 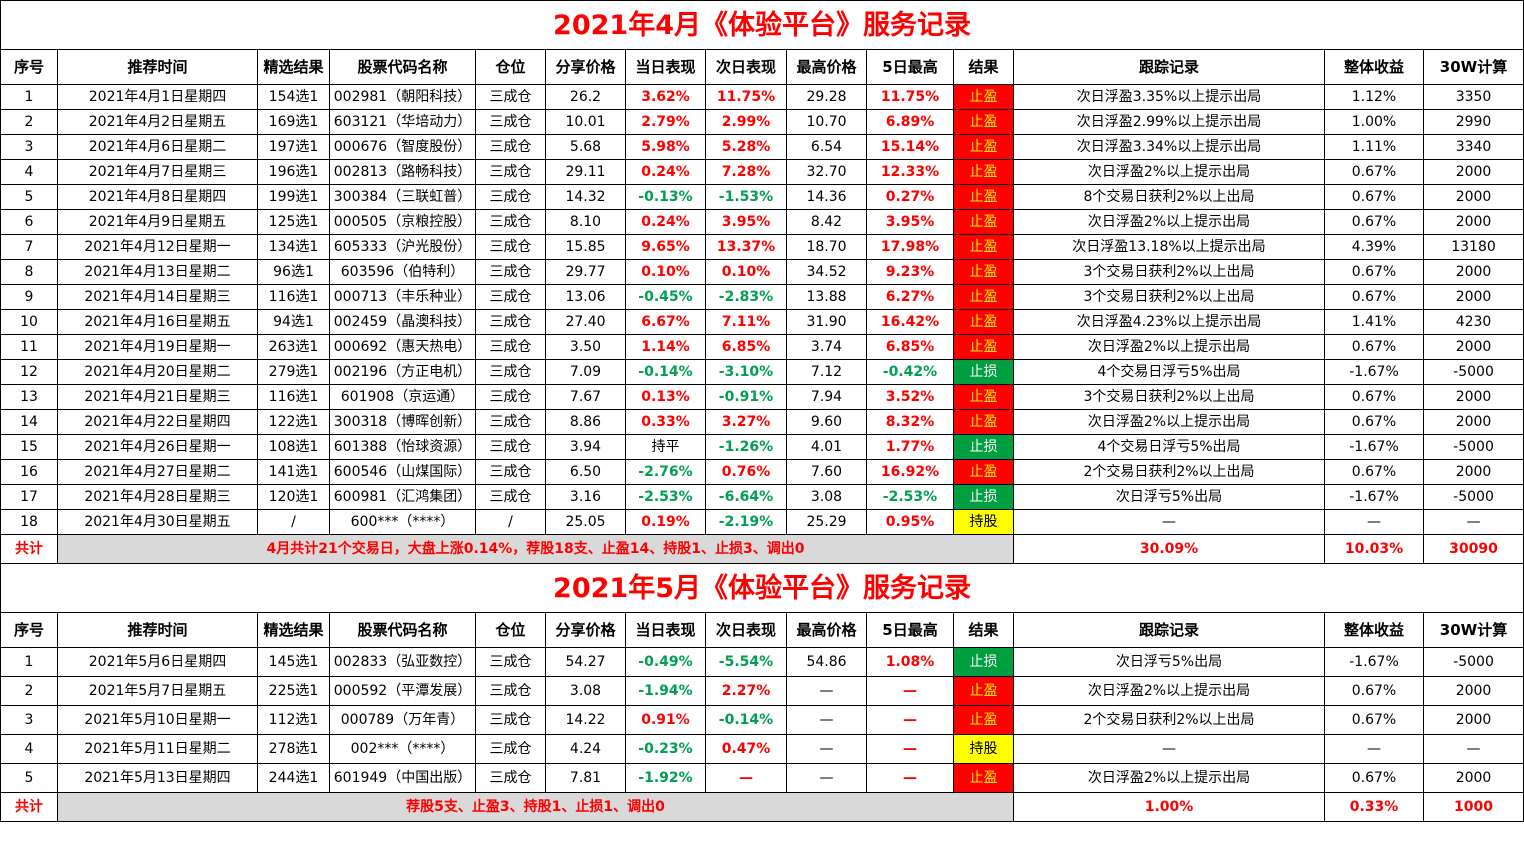 I want to click on pick-result: 94选1, so click(x=293, y=322).